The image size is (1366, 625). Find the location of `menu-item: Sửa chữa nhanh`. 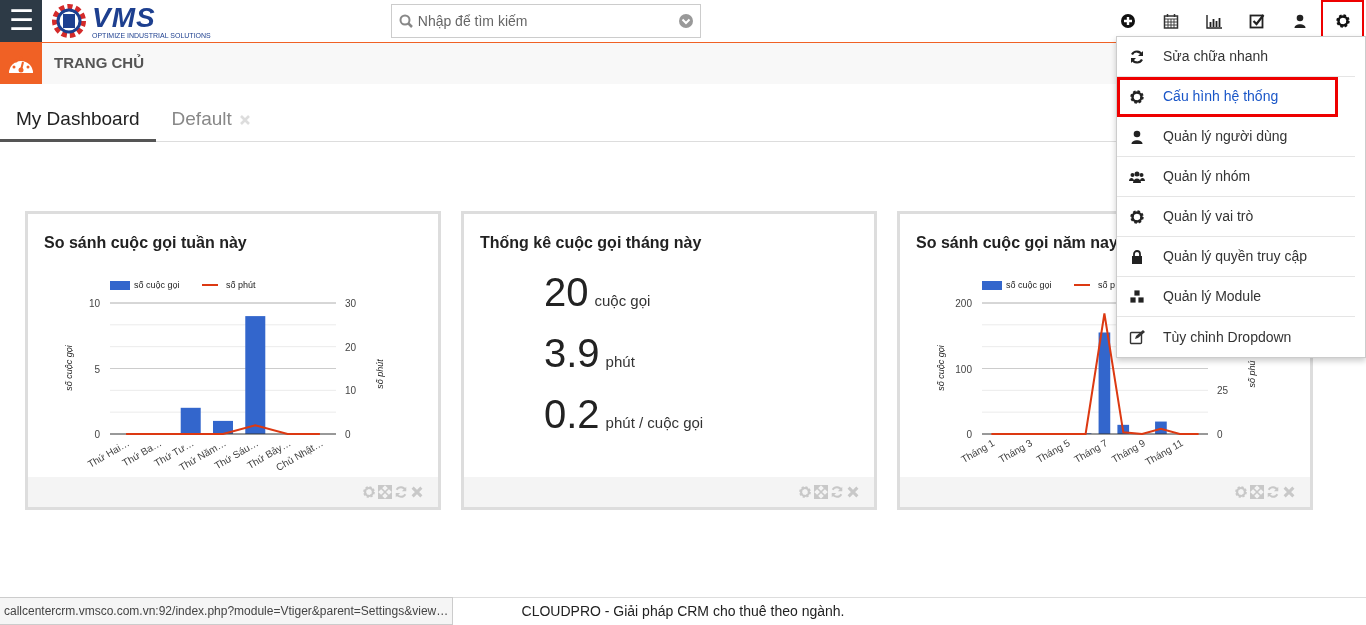

menu-item: Sửa chữa nhanh is located at coordinates (1236, 57).